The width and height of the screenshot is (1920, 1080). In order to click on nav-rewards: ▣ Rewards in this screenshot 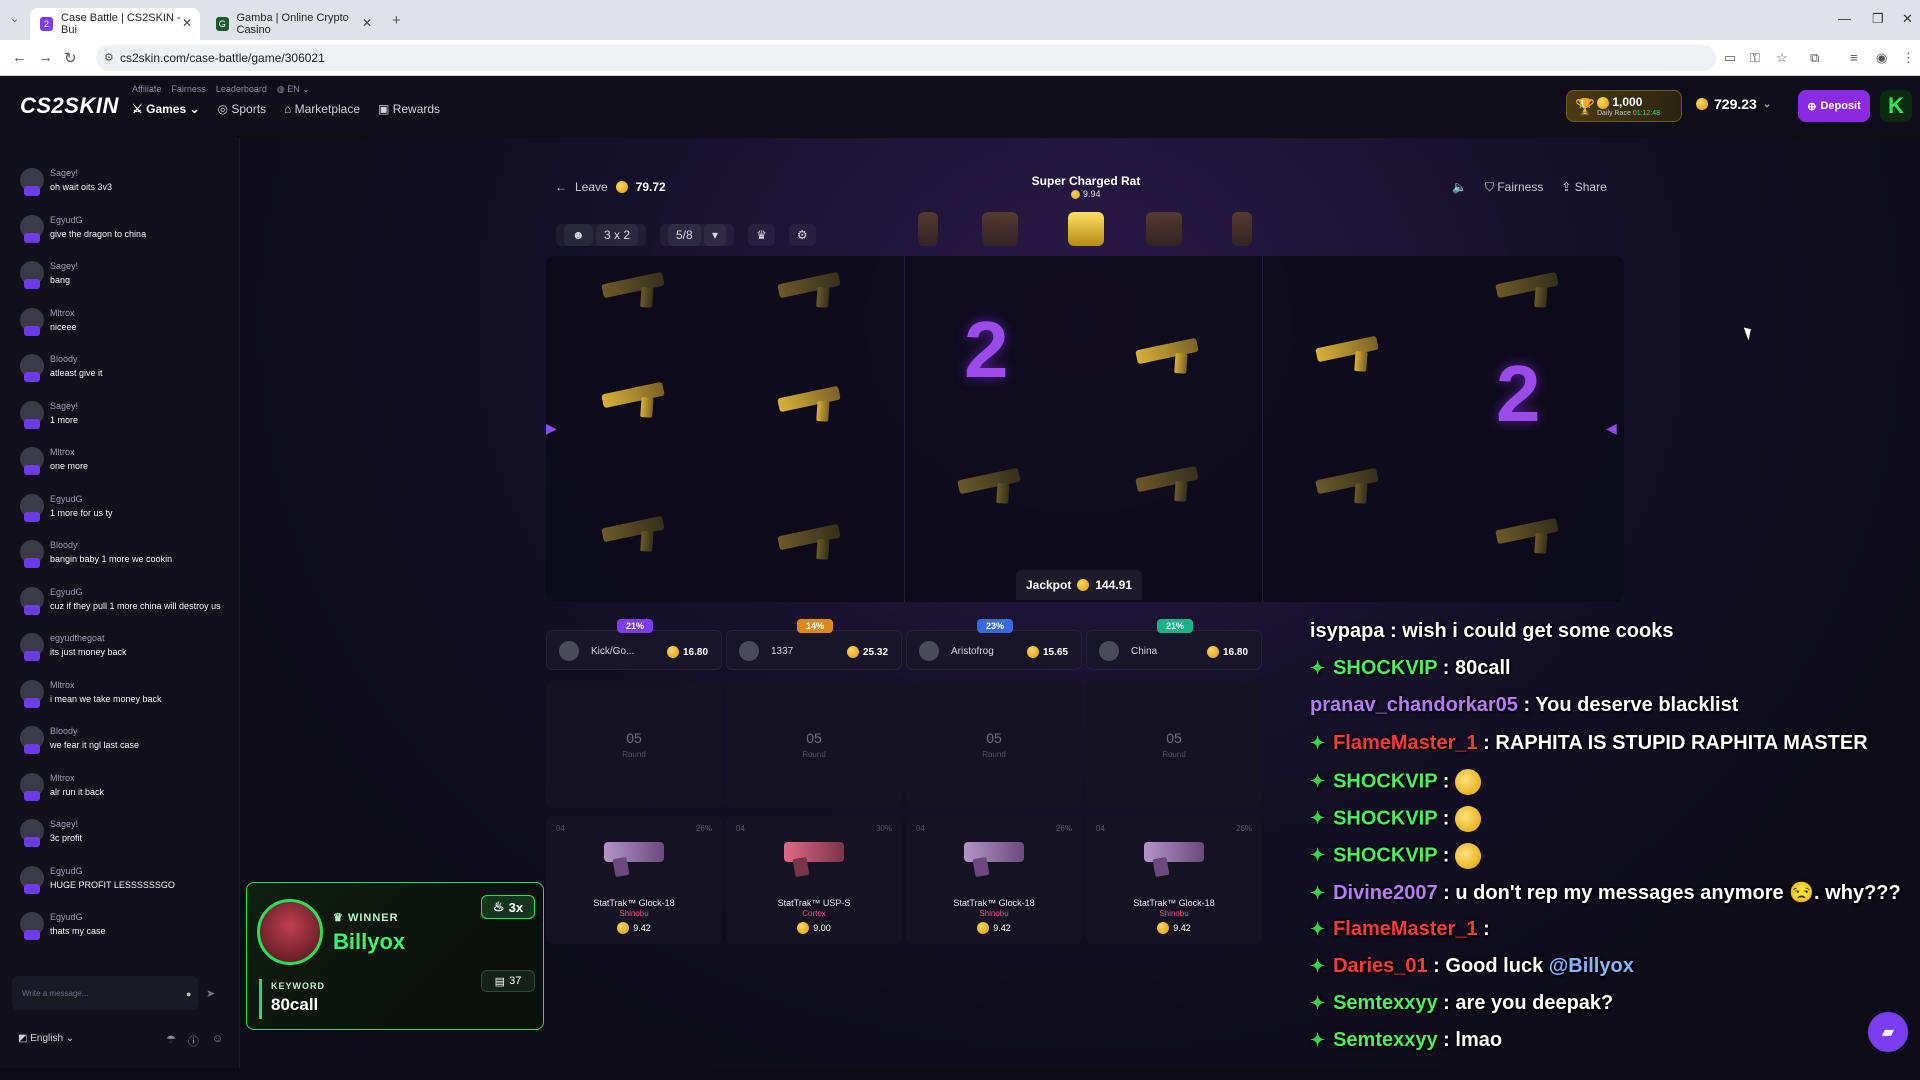, I will do `click(409, 109)`.